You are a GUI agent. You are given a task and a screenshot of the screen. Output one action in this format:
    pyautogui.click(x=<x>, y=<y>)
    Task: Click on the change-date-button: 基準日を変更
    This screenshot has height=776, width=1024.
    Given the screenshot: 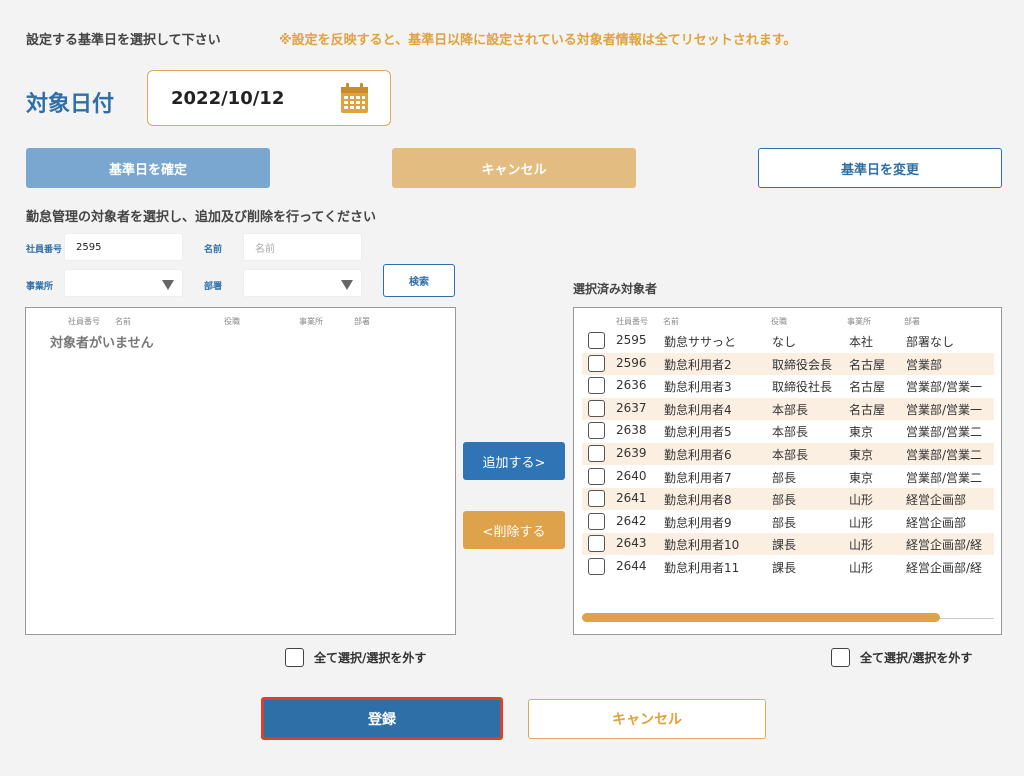 What is the action you would take?
    pyautogui.click(x=880, y=168)
    